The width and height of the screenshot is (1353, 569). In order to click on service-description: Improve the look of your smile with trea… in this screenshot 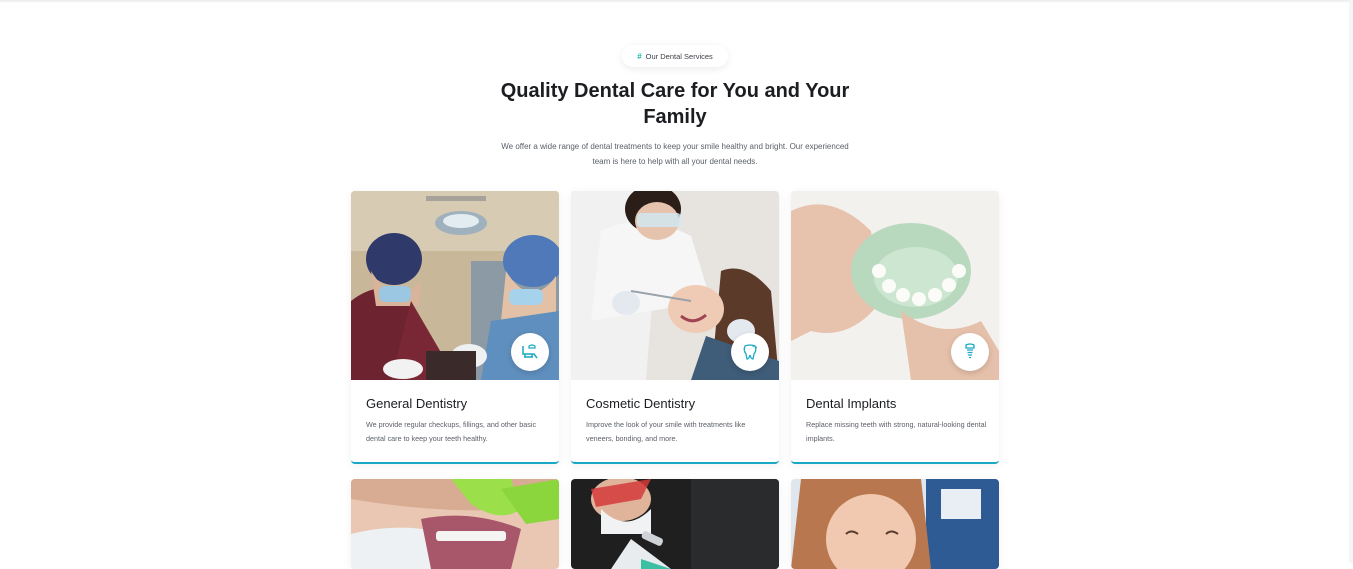, I will do `click(666, 431)`.